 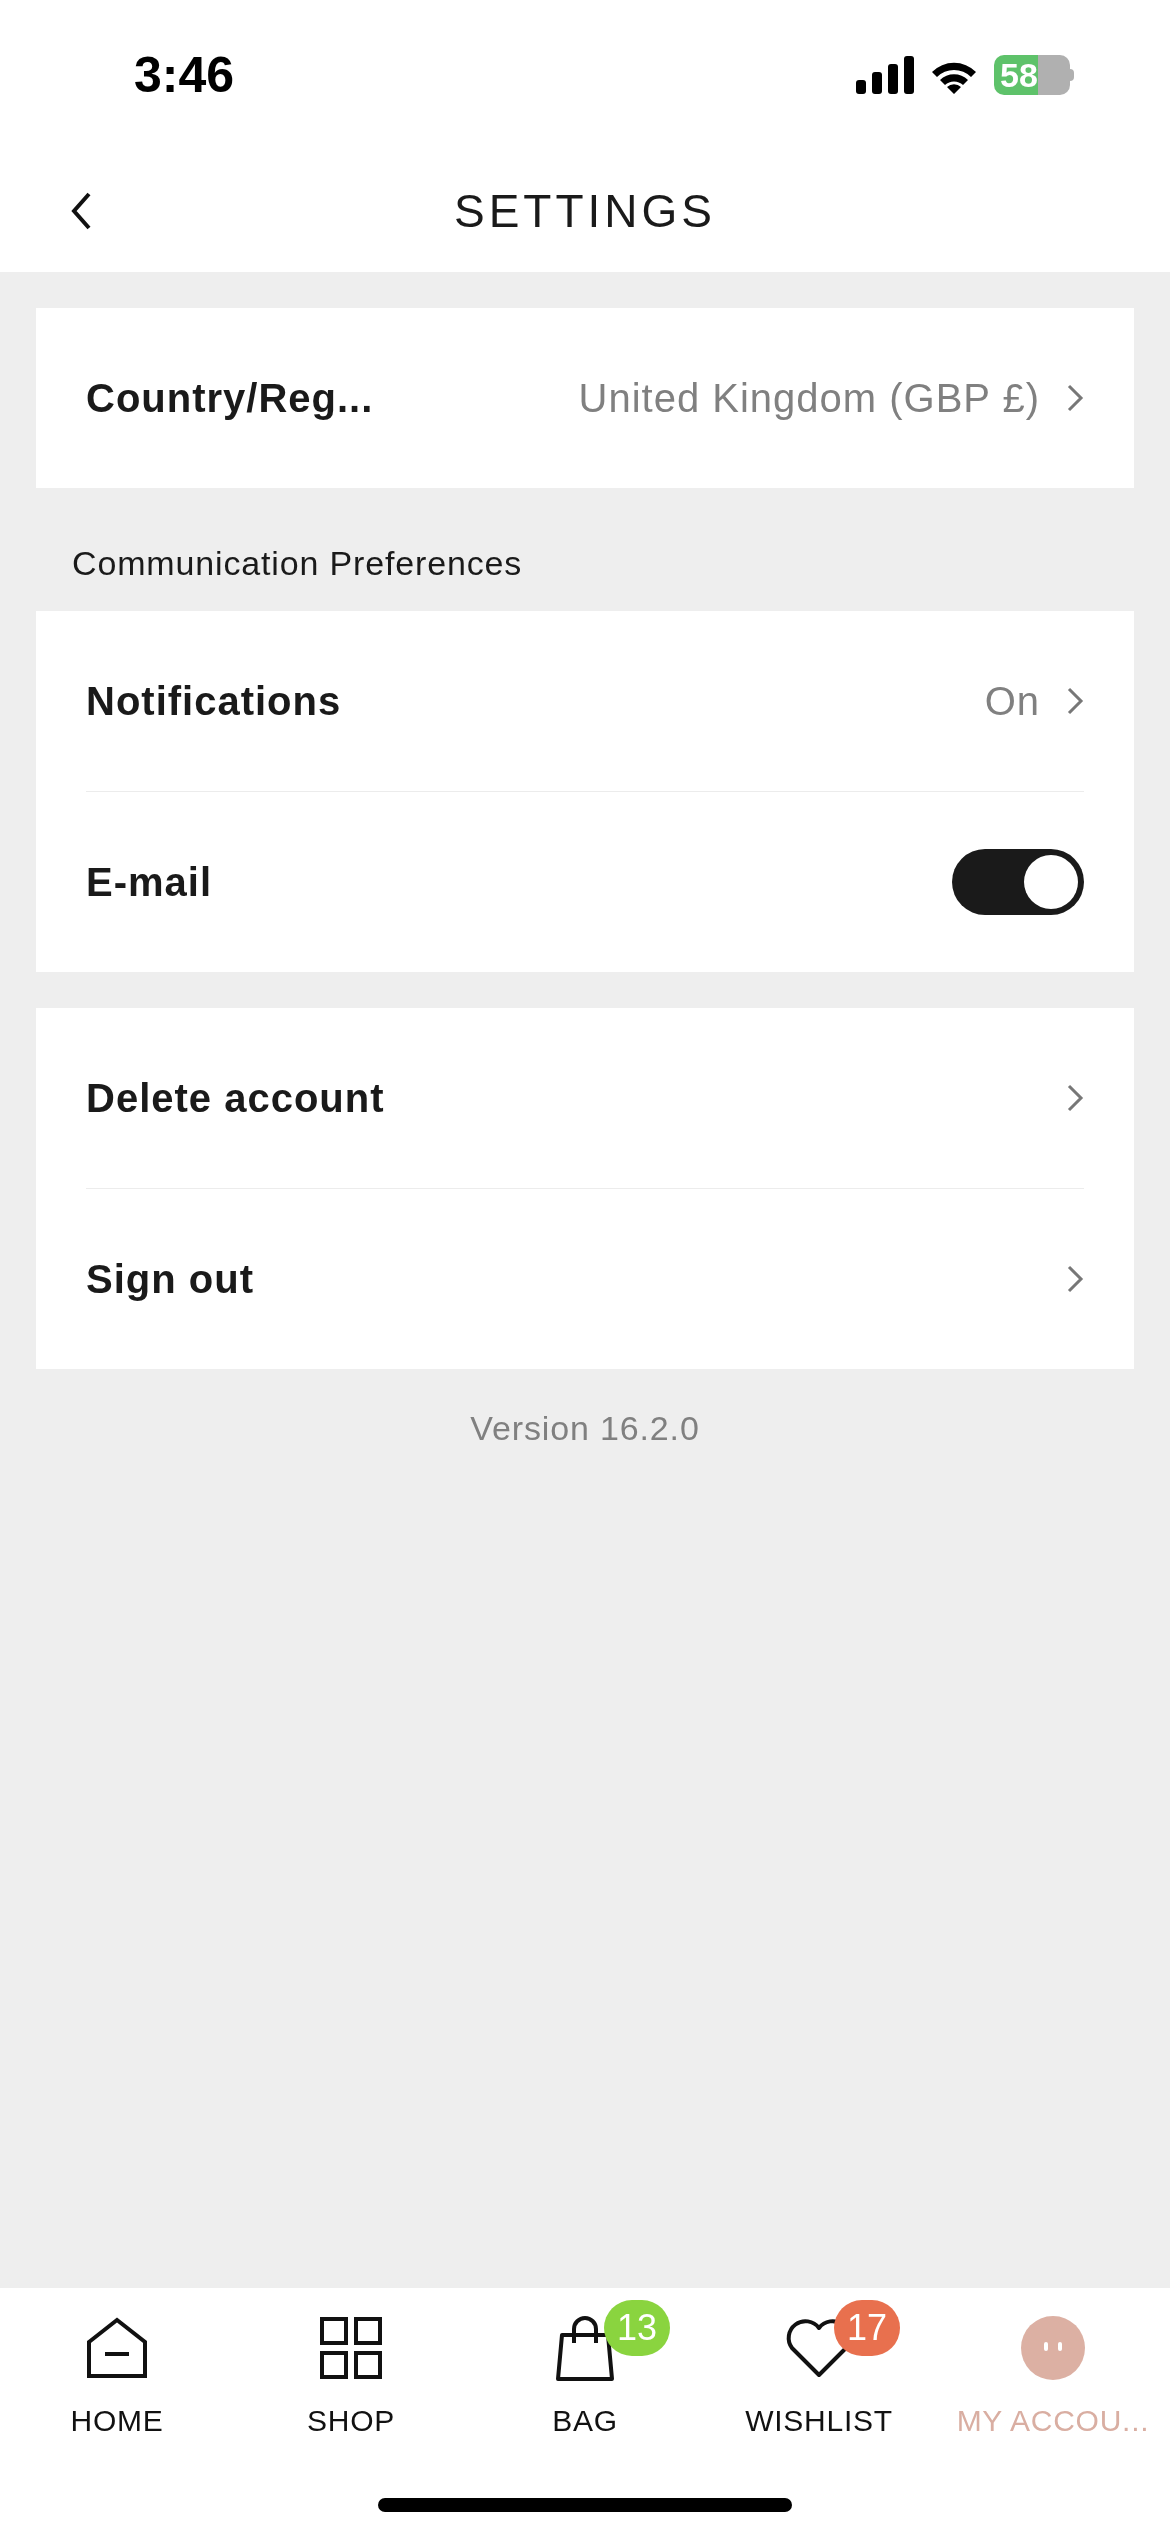 What do you see at coordinates (351, 2421) in the screenshot?
I see `tab-label: SHOP` at bounding box center [351, 2421].